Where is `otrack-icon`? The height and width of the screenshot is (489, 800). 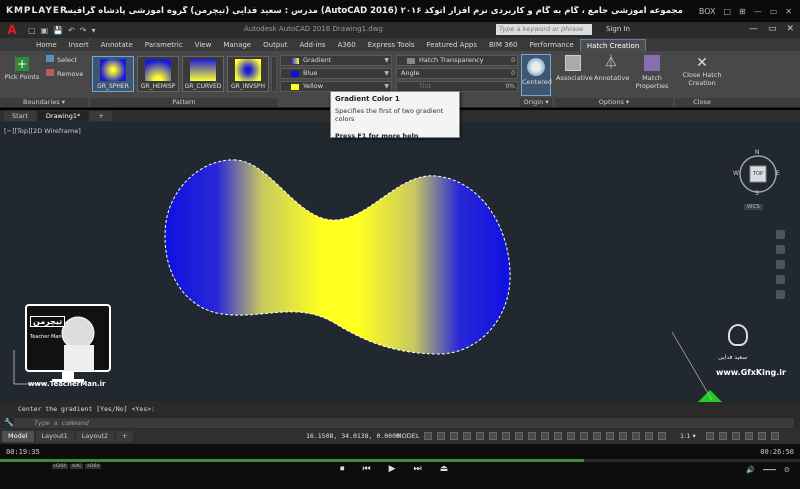
otrack-icon is located at coordinates (493, 436).